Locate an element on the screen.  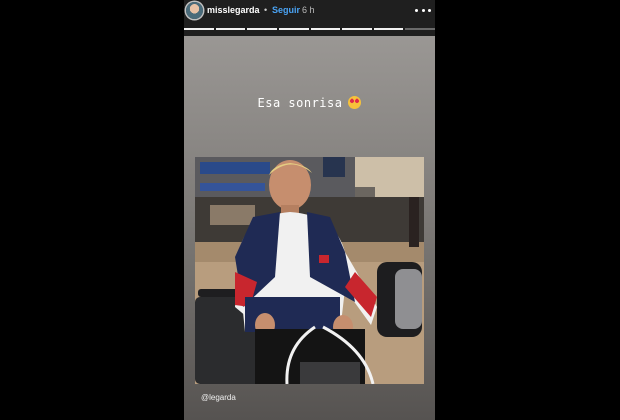
mention-tag: @legarda is located at coordinates (218, 397).